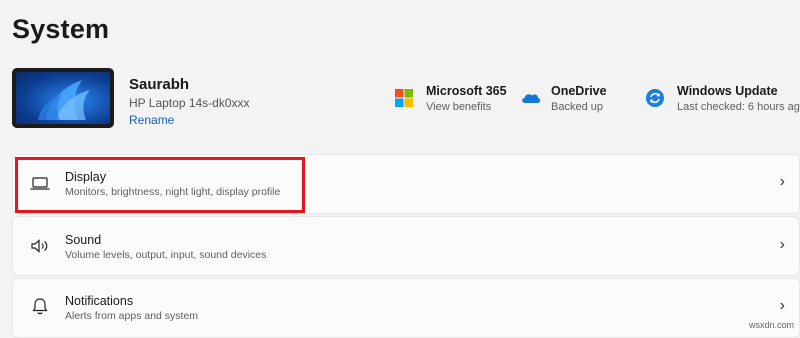 The image size is (800, 338). Describe the element at coordinates (771, 325) in the screenshot. I see `watermark: wsxdn.com` at that location.